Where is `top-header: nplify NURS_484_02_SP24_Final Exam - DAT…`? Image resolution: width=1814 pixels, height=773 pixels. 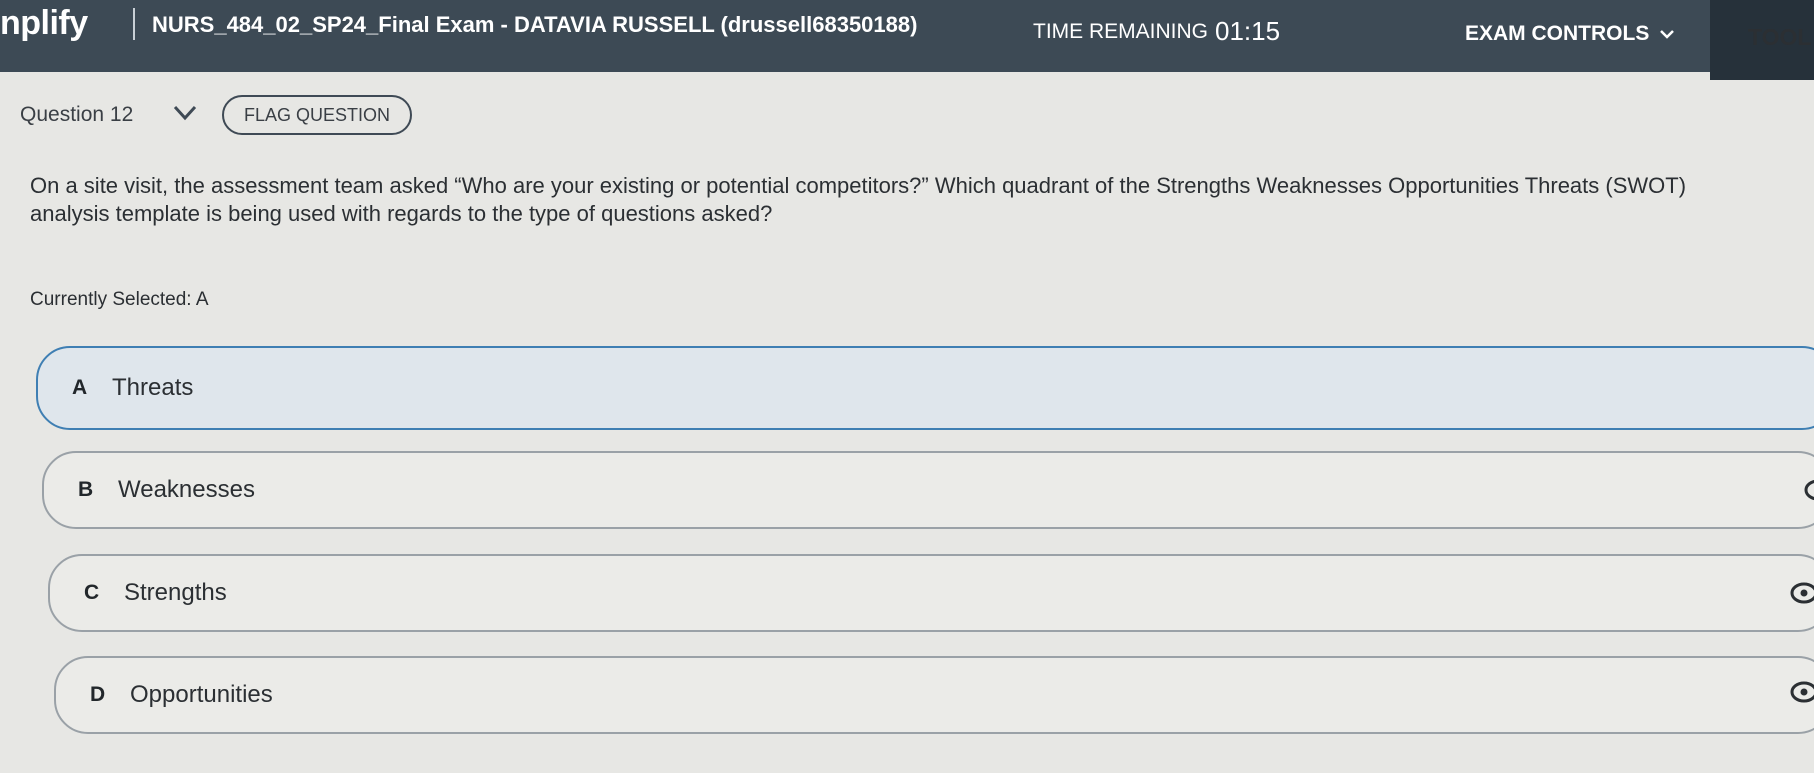
top-header: nplify NURS_484_02_SP24_Final Exam - DAT… is located at coordinates (907, 36).